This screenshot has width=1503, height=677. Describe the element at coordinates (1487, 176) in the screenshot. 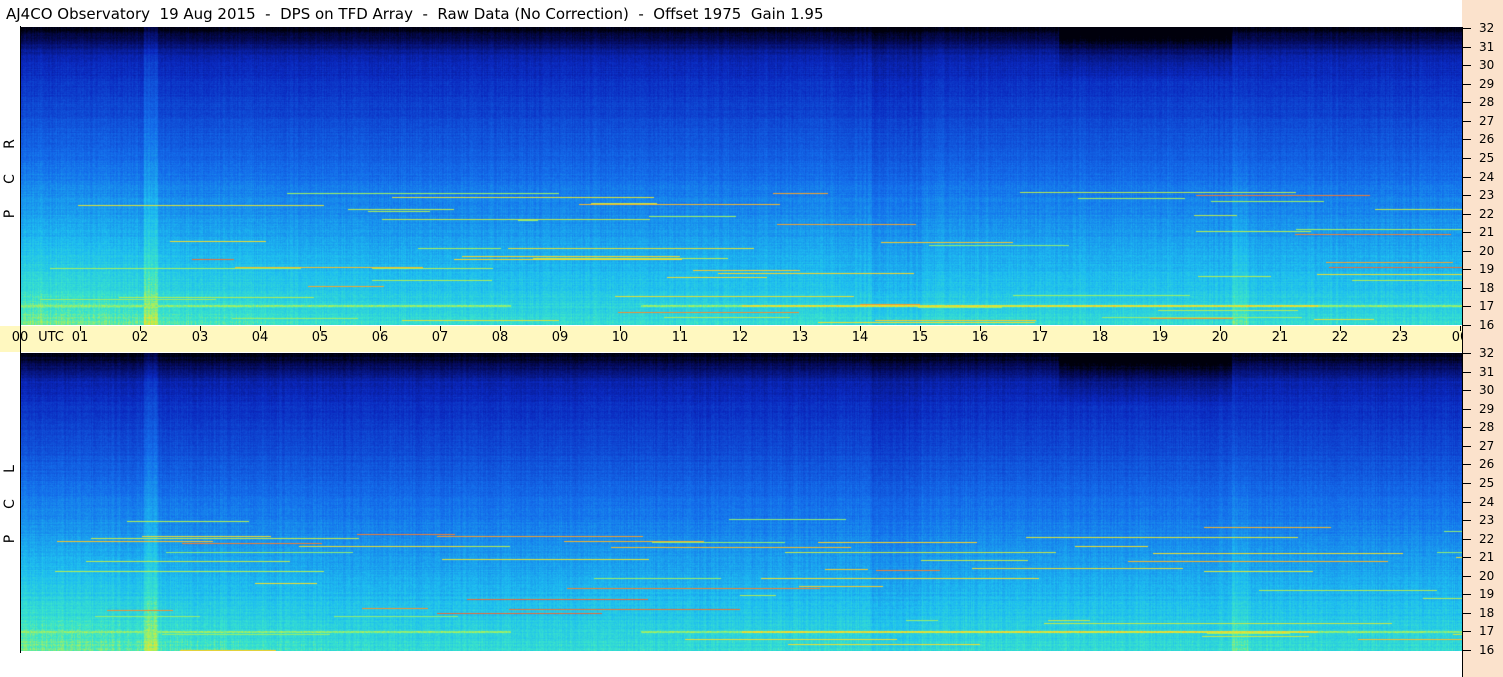

I see `rcp-freq-tick-label: 24` at that location.